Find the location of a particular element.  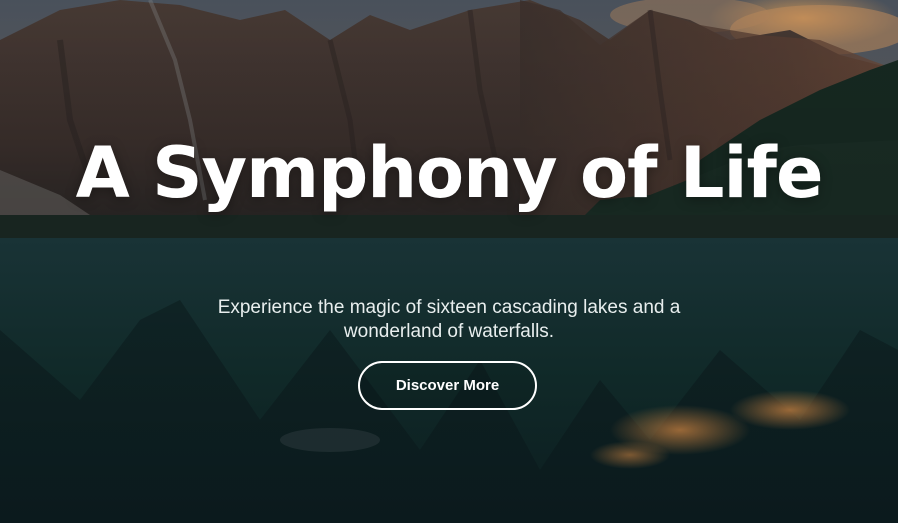

hero-title: A Symphony of Life is located at coordinates (449, 173).